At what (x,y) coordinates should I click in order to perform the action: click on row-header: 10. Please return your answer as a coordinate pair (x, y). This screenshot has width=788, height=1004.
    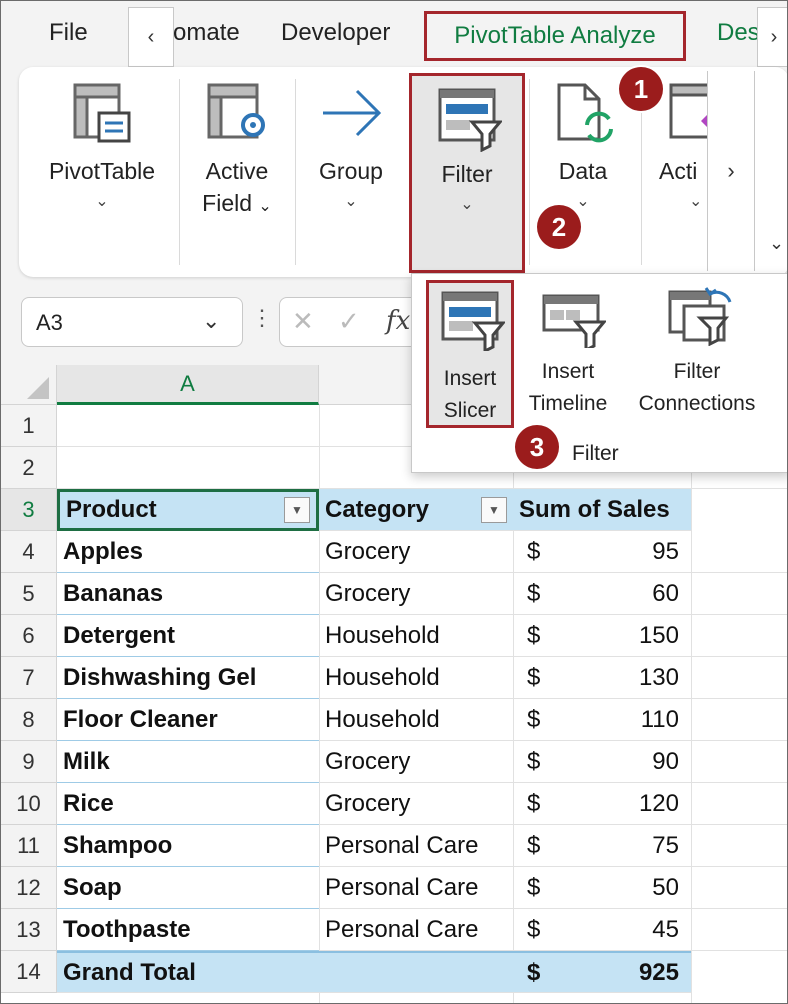
    Looking at the image, I should click on (29, 804).